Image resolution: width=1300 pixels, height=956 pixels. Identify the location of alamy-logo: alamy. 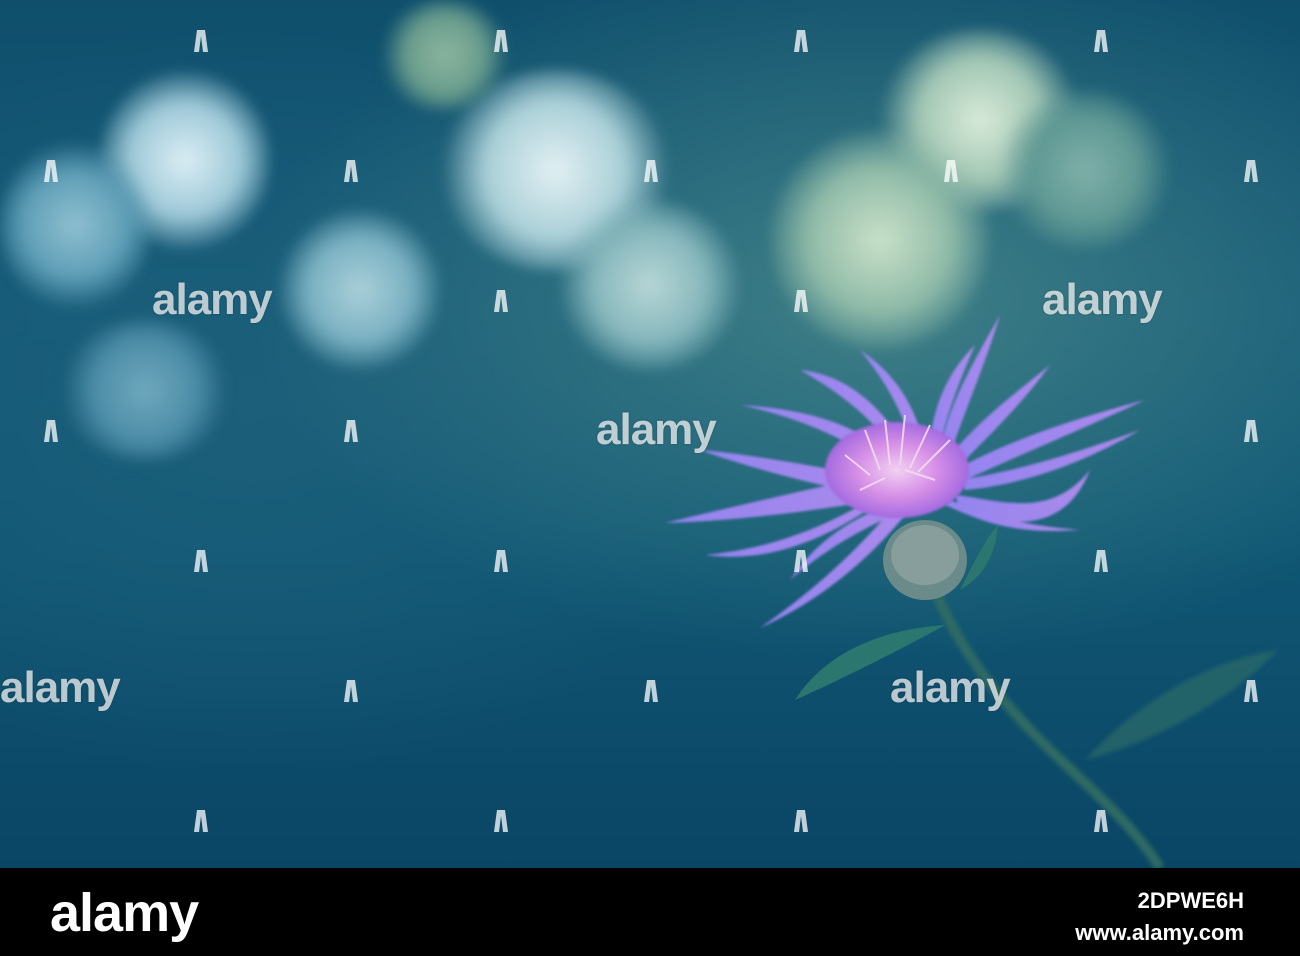
(124, 913).